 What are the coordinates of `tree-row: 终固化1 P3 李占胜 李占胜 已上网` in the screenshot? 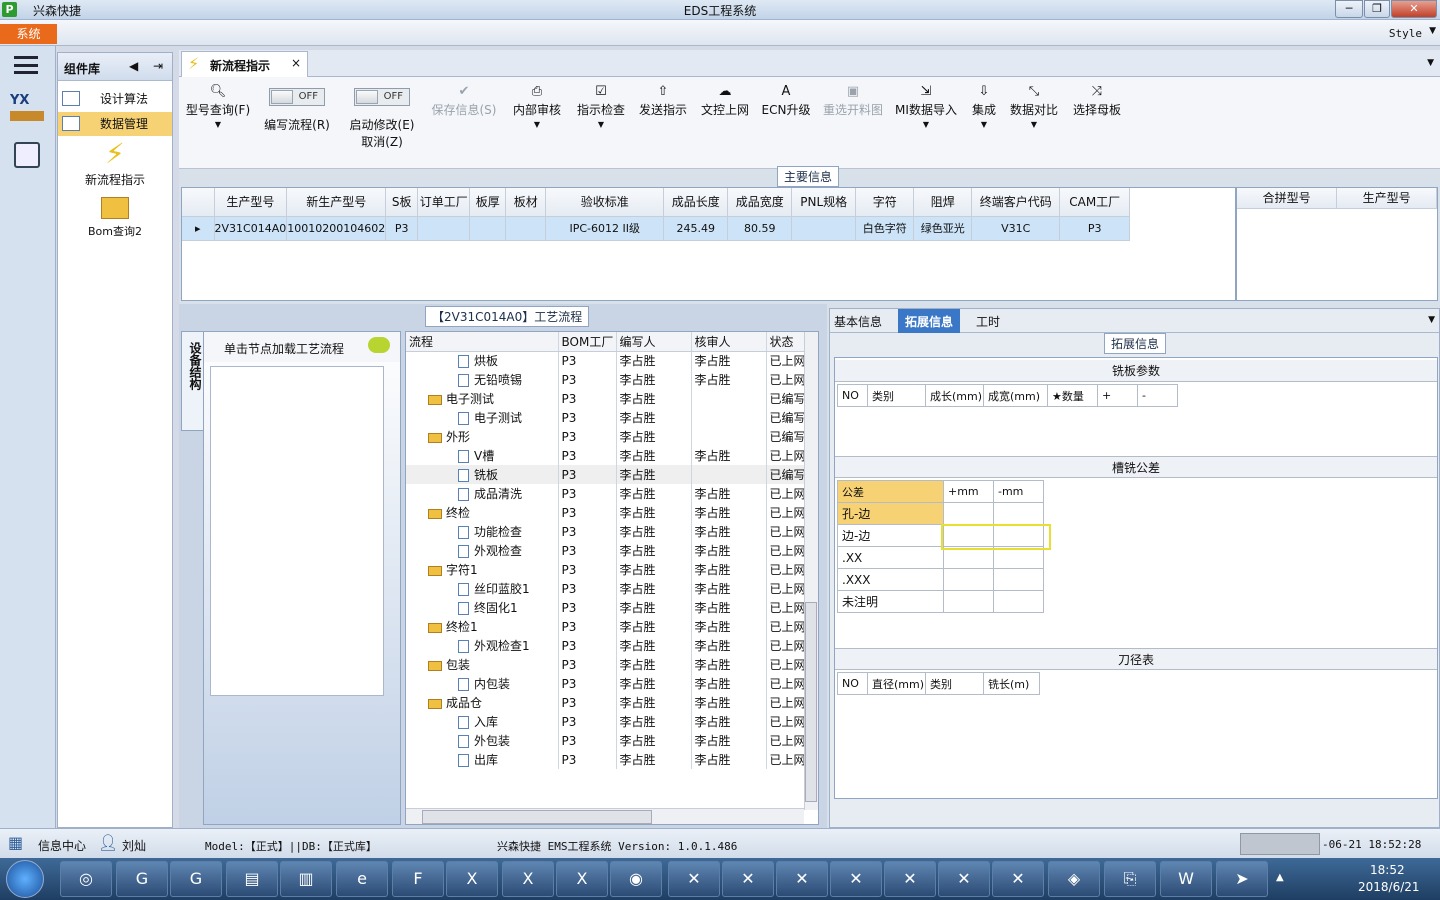 It's located at (605, 607).